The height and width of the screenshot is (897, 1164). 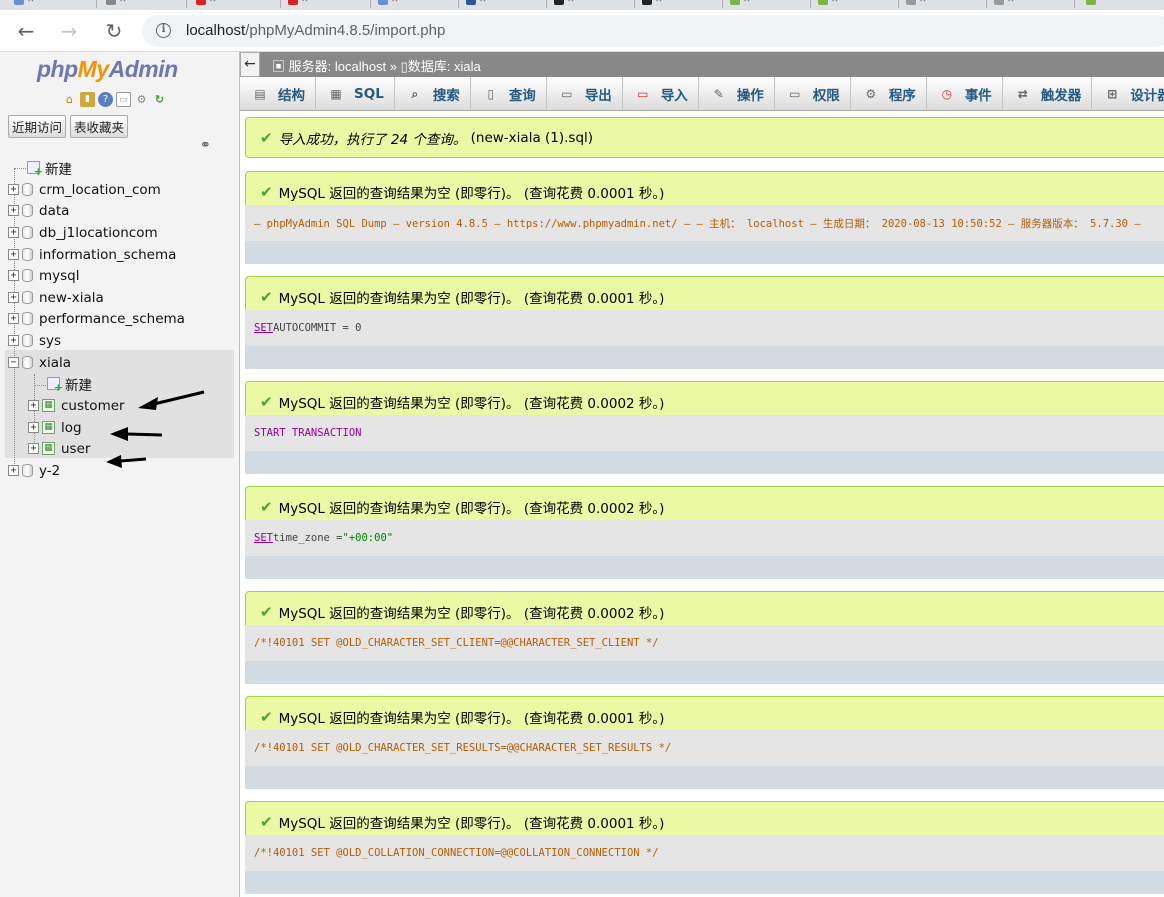 I want to click on gear-icon: ⚙, so click(x=141, y=99).